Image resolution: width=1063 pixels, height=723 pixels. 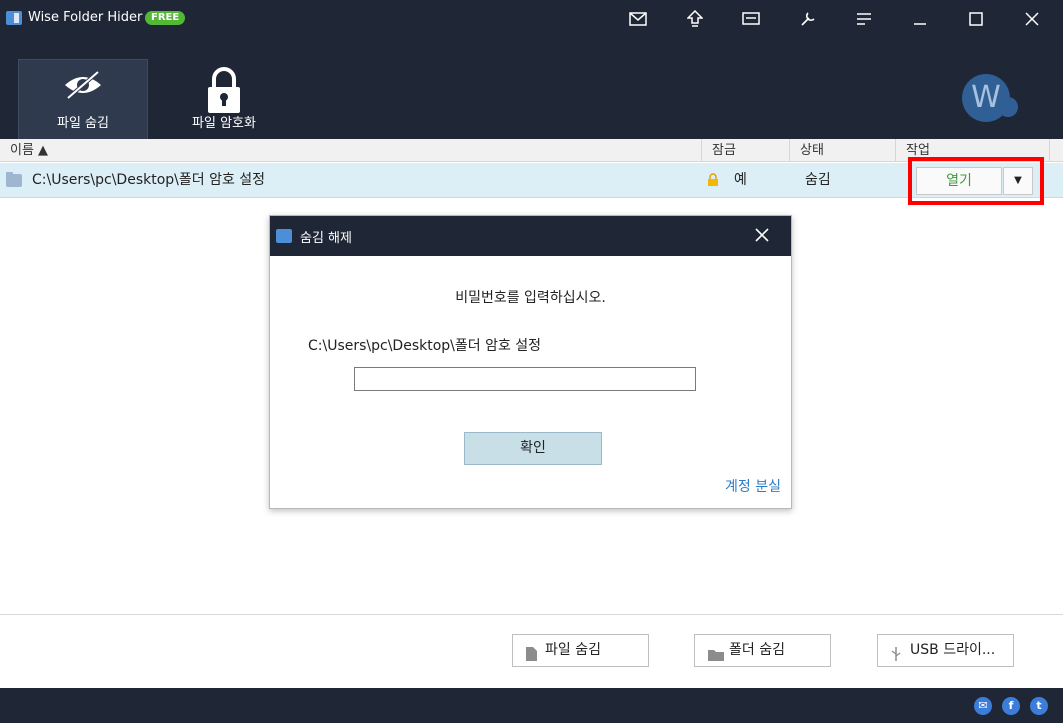 What do you see at coordinates (224, 99) in the screenshot?
I see `tab-file-encrypt: 파일 암호화` at bounding box center [224, 99].